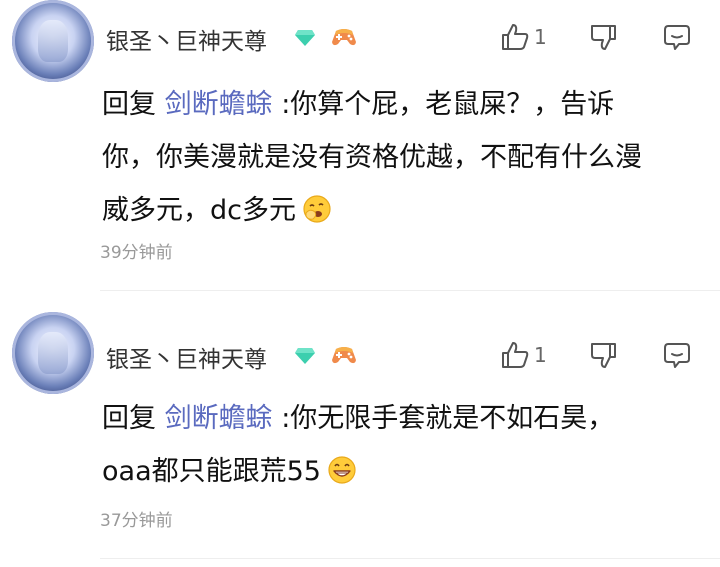 Image resolution: width=720 pixels, height=567 pixels. I want to click on grin-emoji-icon, so click(342, 470).